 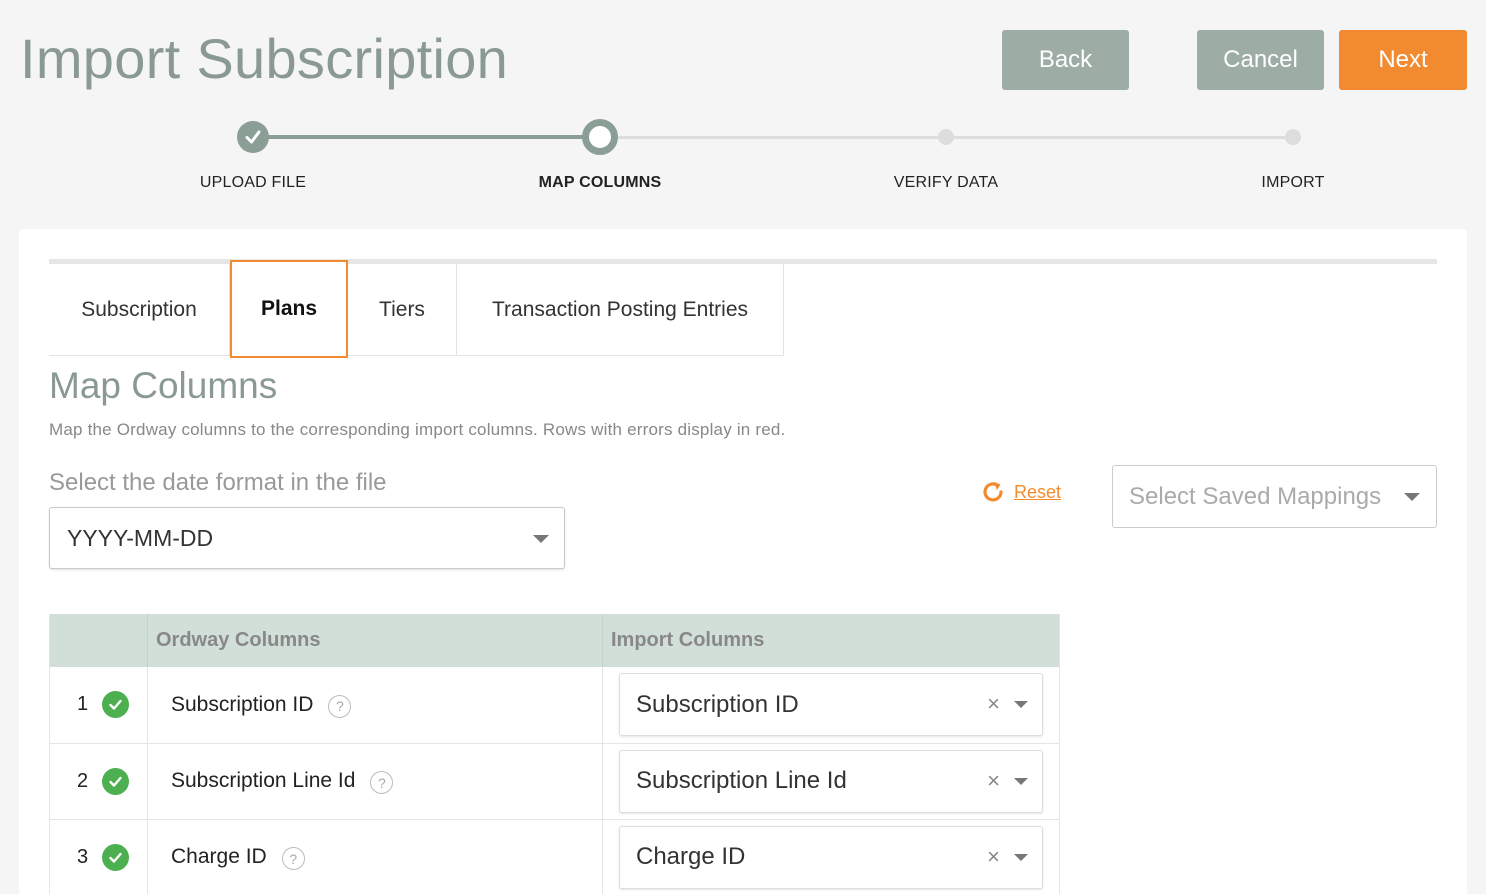 I want to click on reset-link: Reset, so click(x=1037, y=492).